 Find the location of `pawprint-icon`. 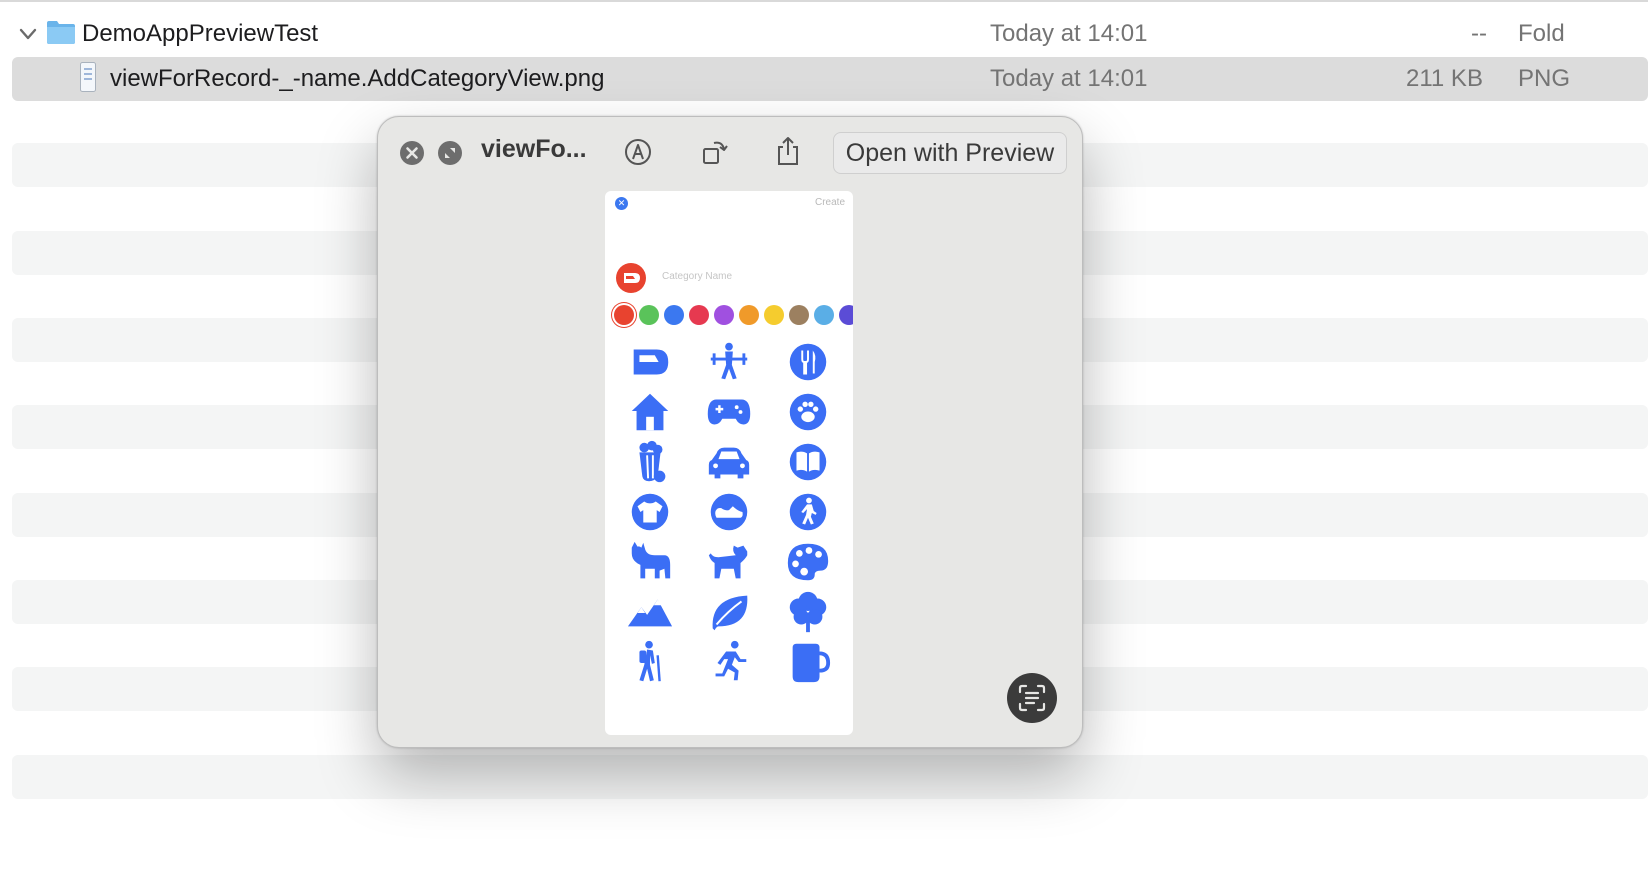

pawprint-icon is located at coordinates (808, 412).